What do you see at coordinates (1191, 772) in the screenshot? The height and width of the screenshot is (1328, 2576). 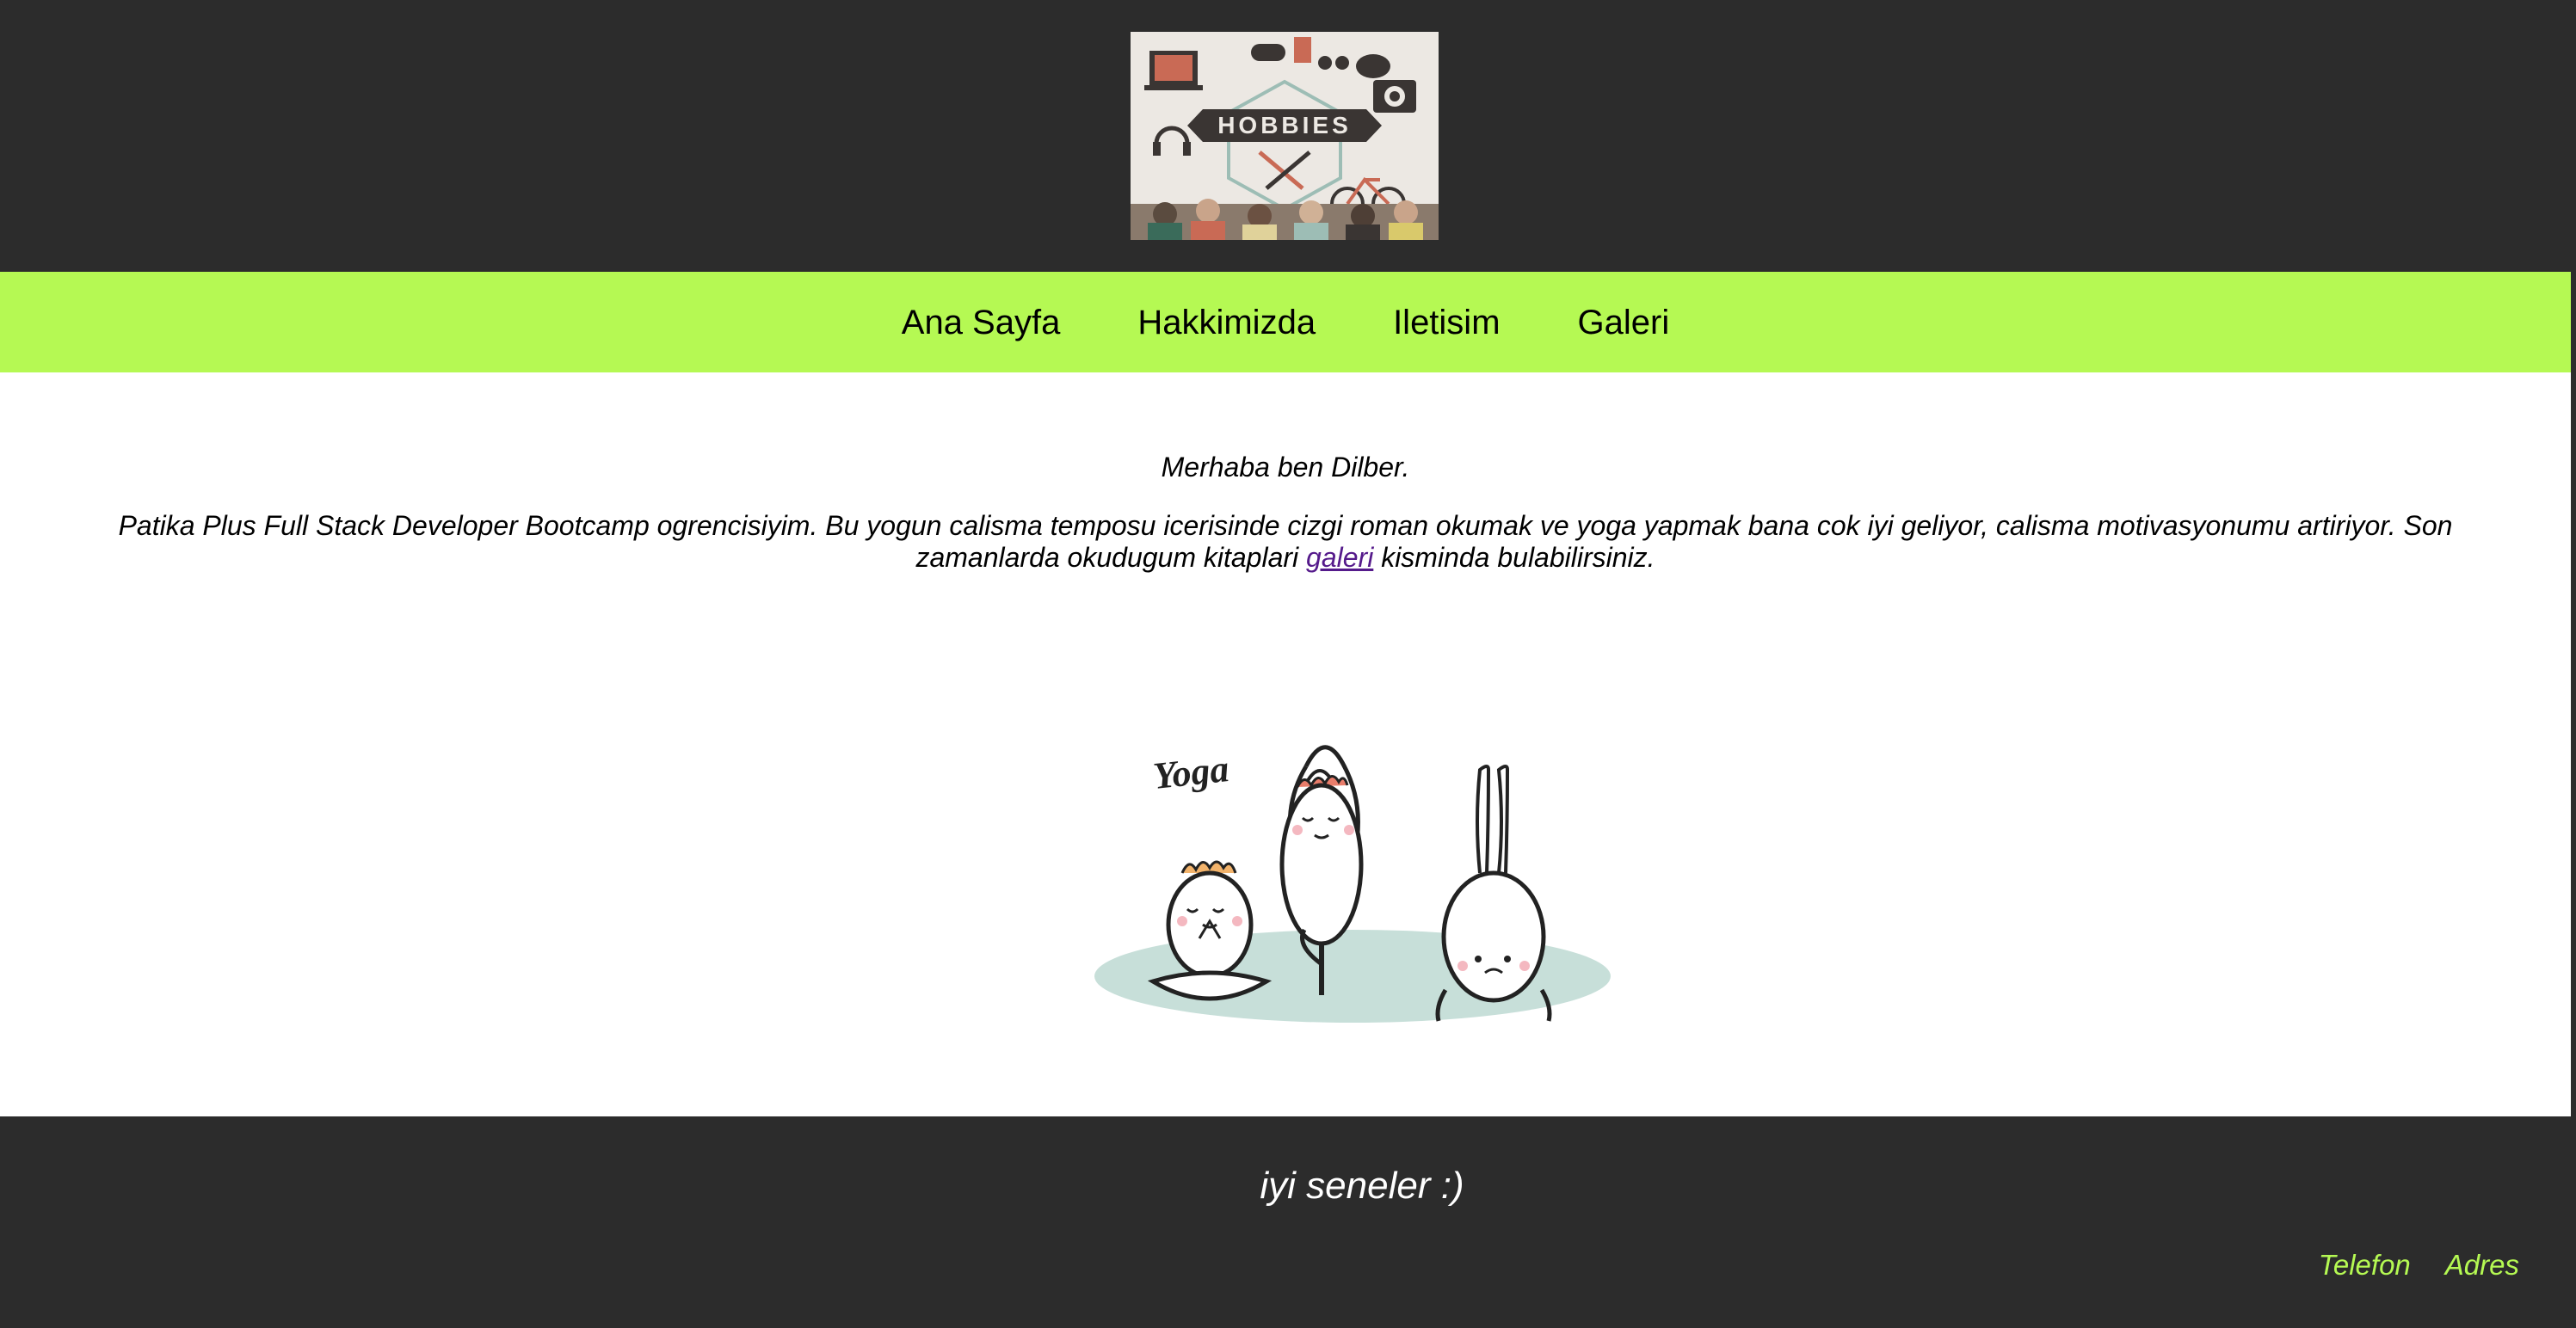 I see `yoga-caption: Yoga` at bounding box center [1191, 772].